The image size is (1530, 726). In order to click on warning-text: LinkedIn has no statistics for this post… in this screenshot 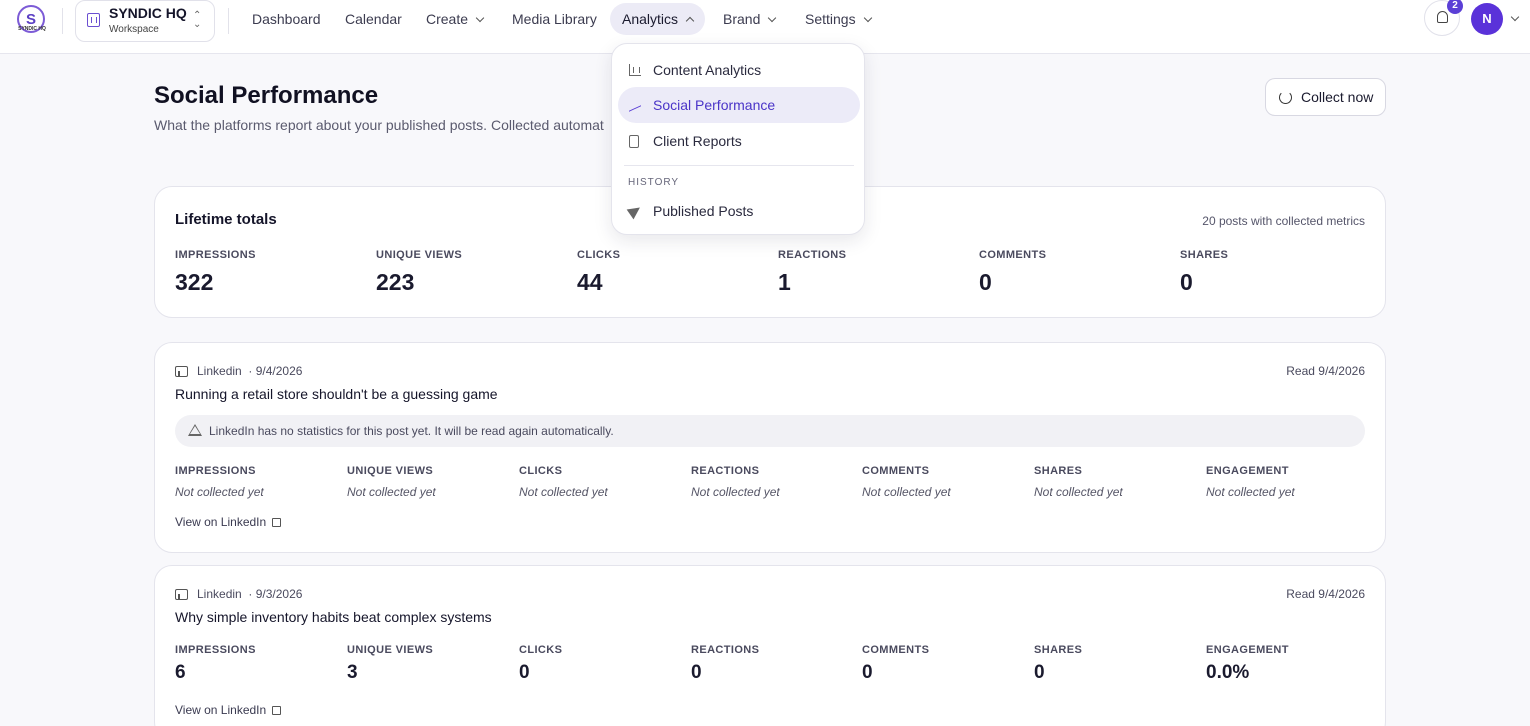, I will do `click(411, 431)`.